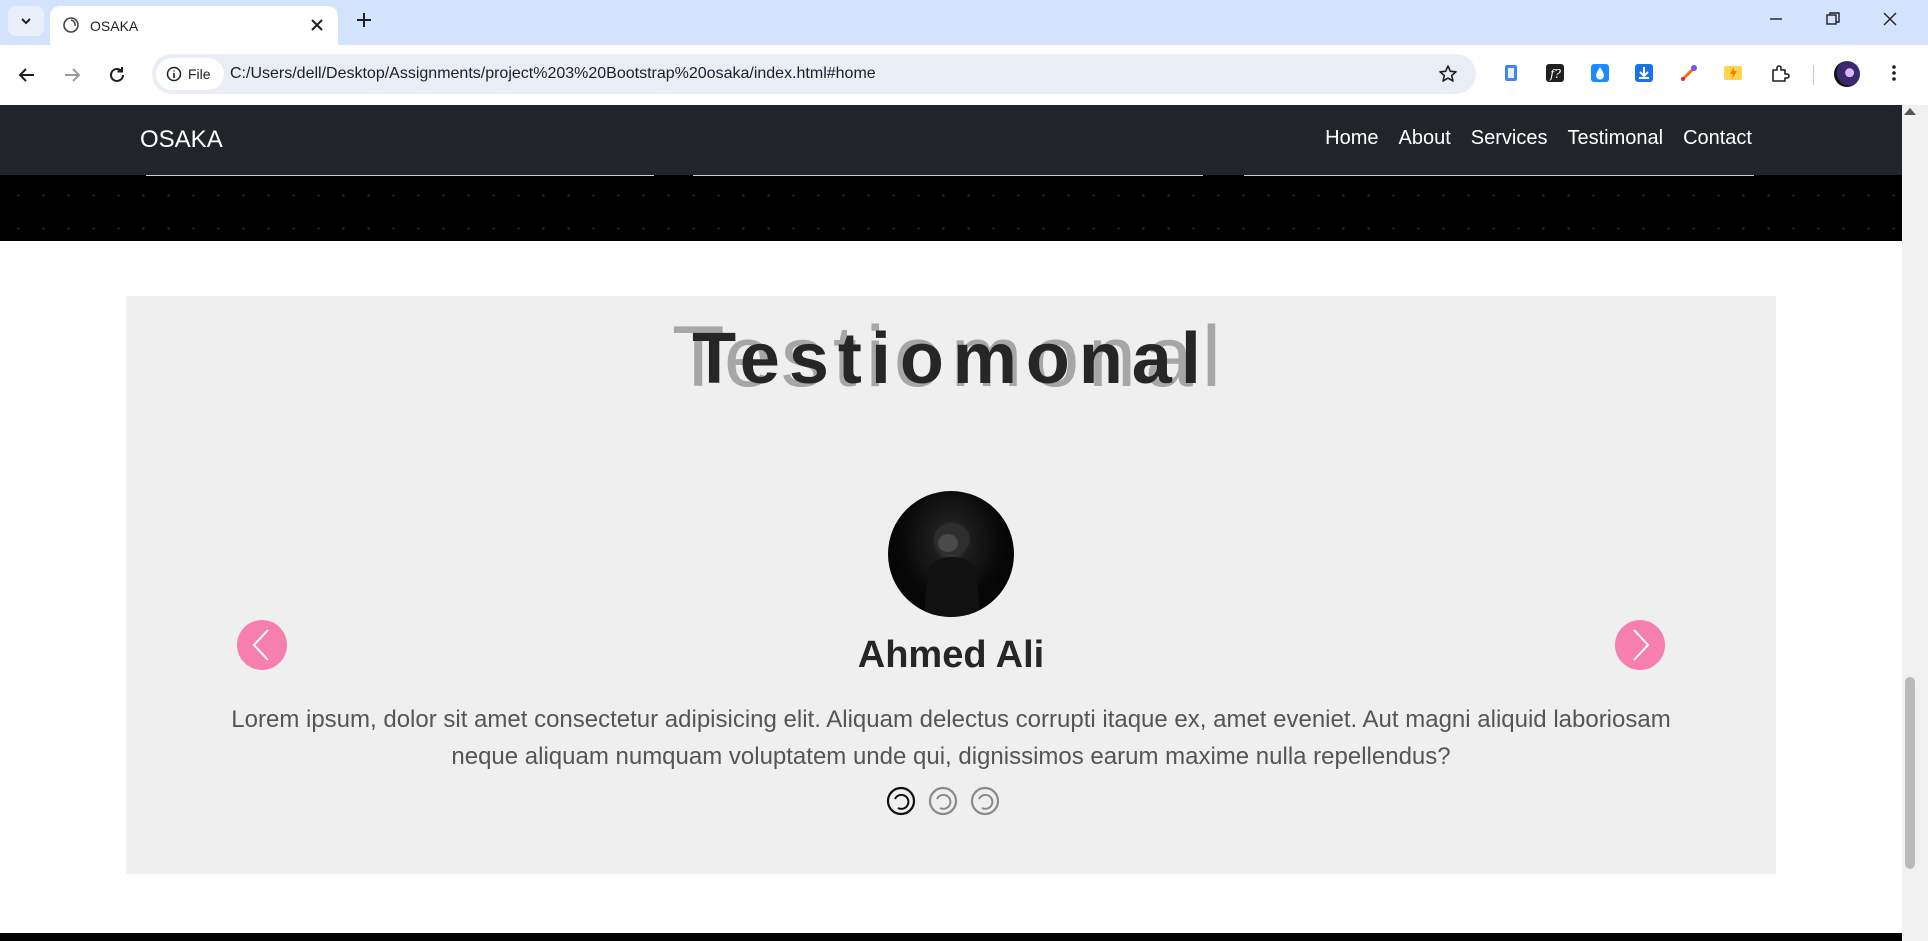  Describe the element at coordinates (951, 554) in the screenshot. I see `testimonial-avatar` at that location.